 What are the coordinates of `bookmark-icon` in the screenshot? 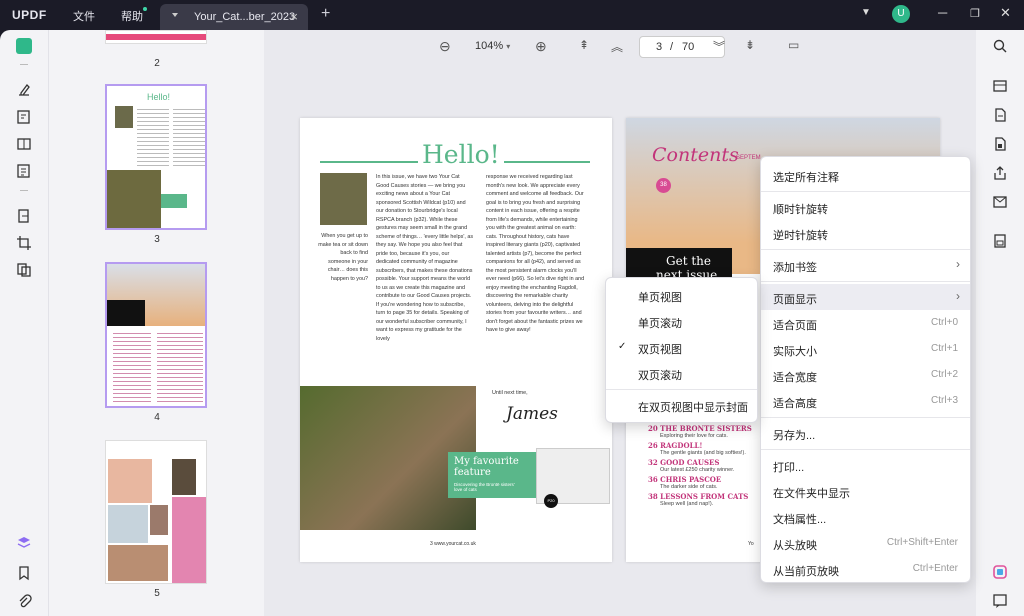 It's located at (24, 573).